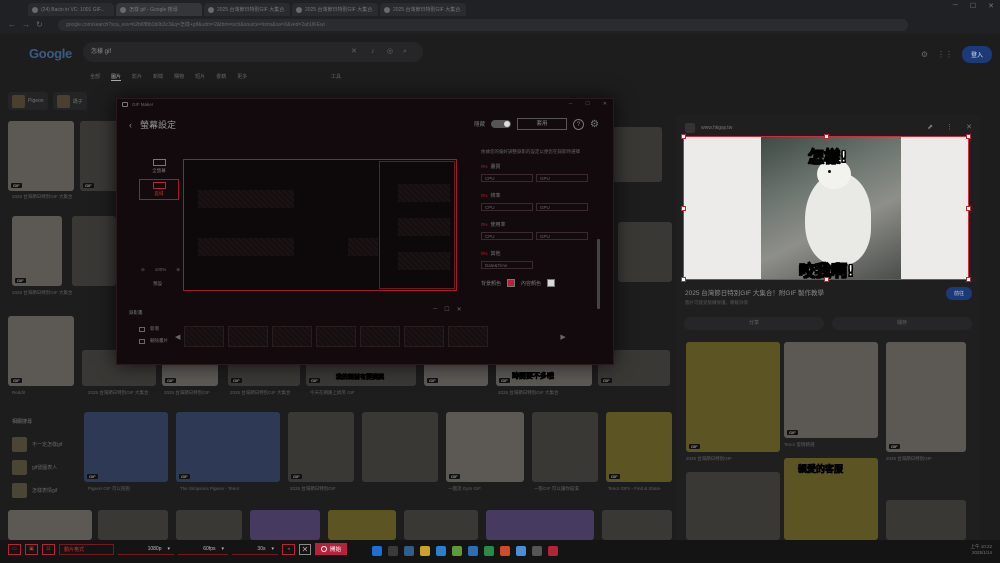 This screenshot has height=563, width=1000. Describe the element at coordinates (28, 101) in the screenshot. I see `filter-chip: Pigeon` at that location.